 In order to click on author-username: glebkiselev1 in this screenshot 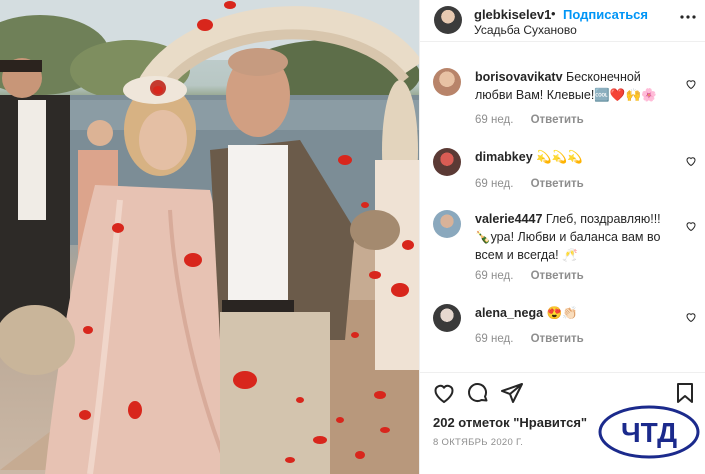, I will do `click(512, 14)`.